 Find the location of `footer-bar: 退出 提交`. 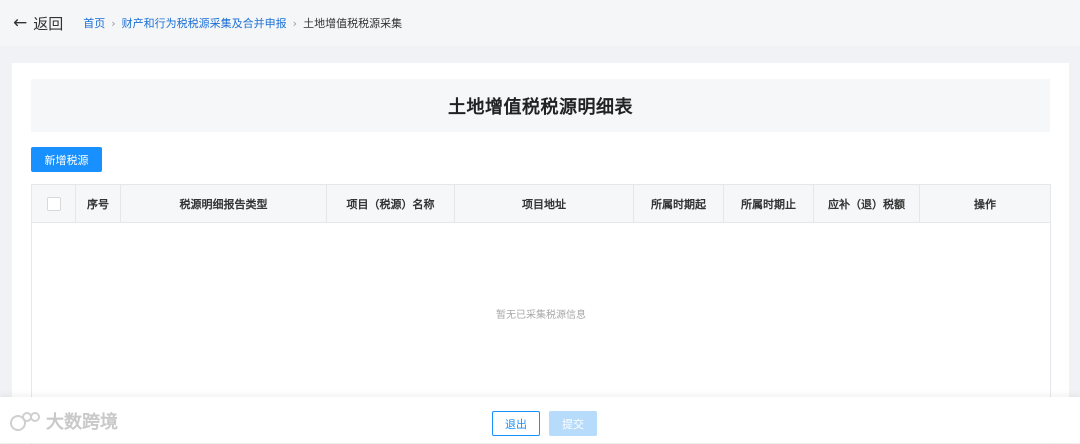

footer-bar: 退出 提交 is located at coordinates (540, 420).